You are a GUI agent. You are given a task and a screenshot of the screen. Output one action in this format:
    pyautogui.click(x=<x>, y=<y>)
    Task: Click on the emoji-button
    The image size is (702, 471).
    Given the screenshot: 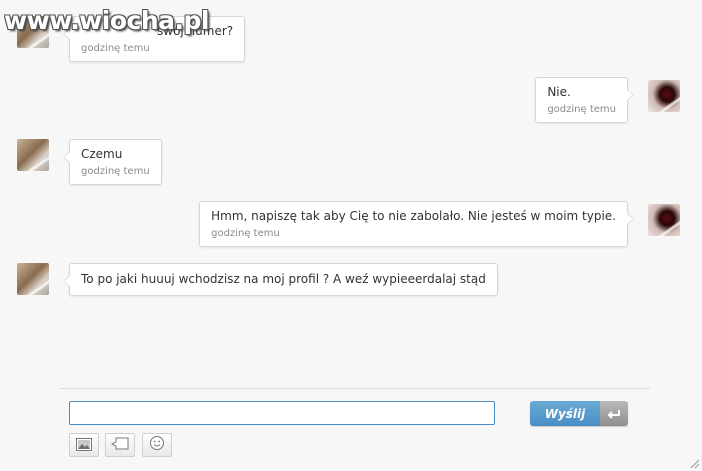 What is the action you would take?
    pyautogui.click(x=157, y=445)
    